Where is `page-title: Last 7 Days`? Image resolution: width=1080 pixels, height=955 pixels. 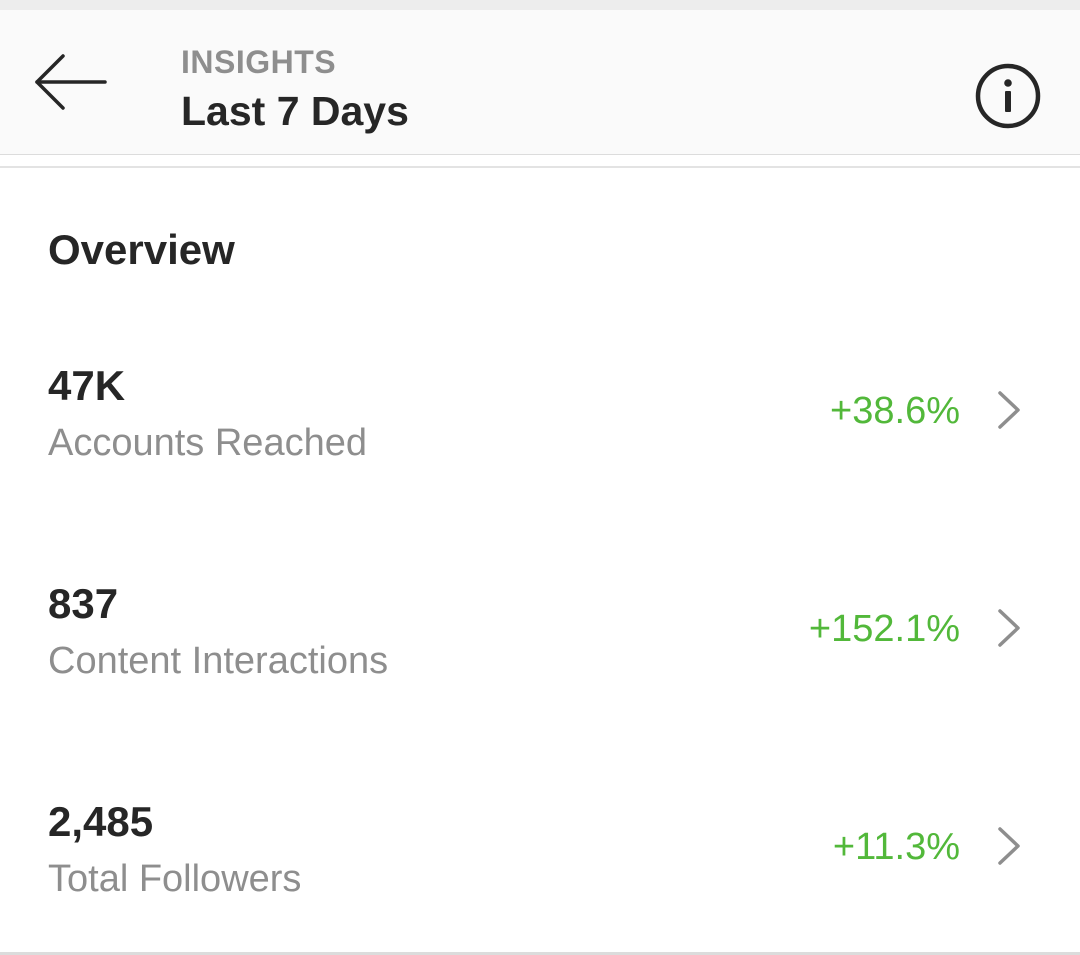
page-title: Last 7 Days is located at coordinates (295, 111).